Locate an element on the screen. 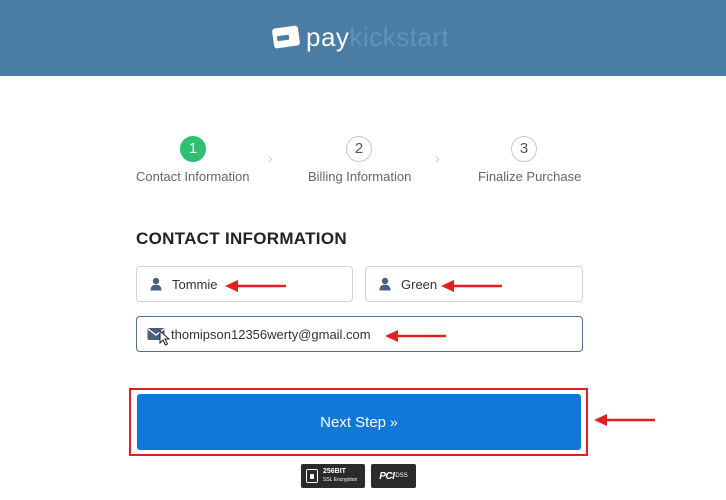 The width and height of the screenshot is (726, 500). pci-dss-label: DSS is located at coordinates (401, 476).